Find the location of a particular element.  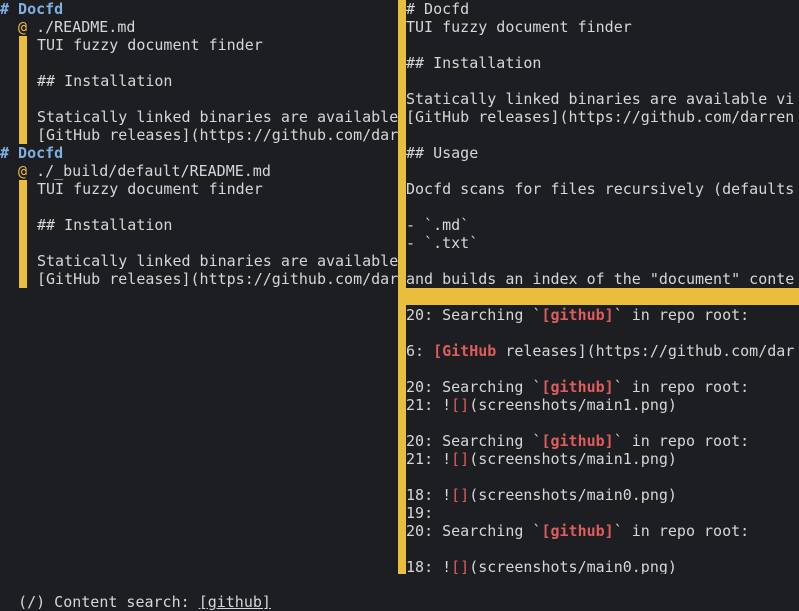

preview-line: ## Installation is located at coordinates (474, 63).